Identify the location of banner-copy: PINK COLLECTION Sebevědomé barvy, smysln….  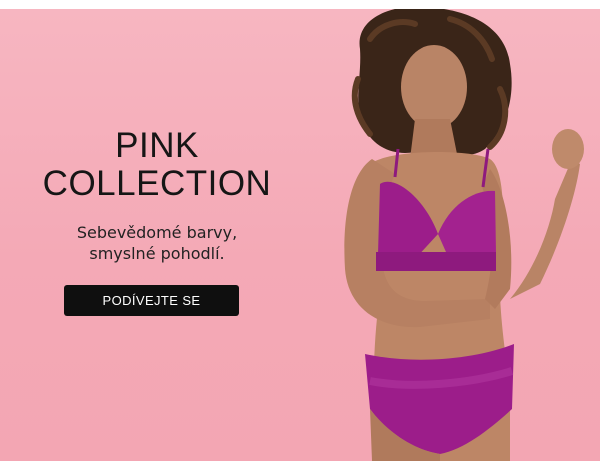
(157, 195).